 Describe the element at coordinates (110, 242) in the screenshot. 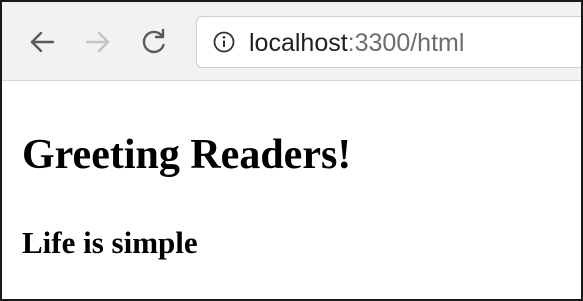

I see `page-subheading: Life is simple` at that location.